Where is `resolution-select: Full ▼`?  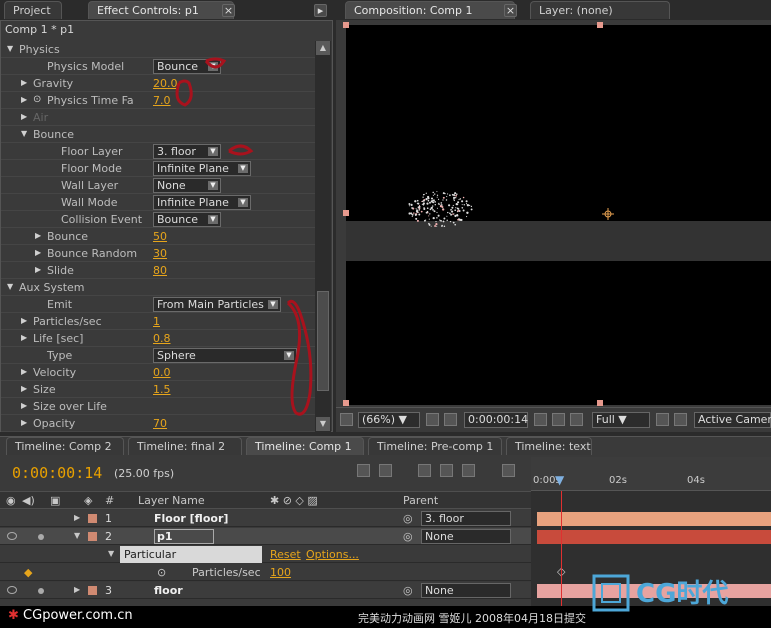 resolution-select: Full ▼ is located at coordinates (621, 420).